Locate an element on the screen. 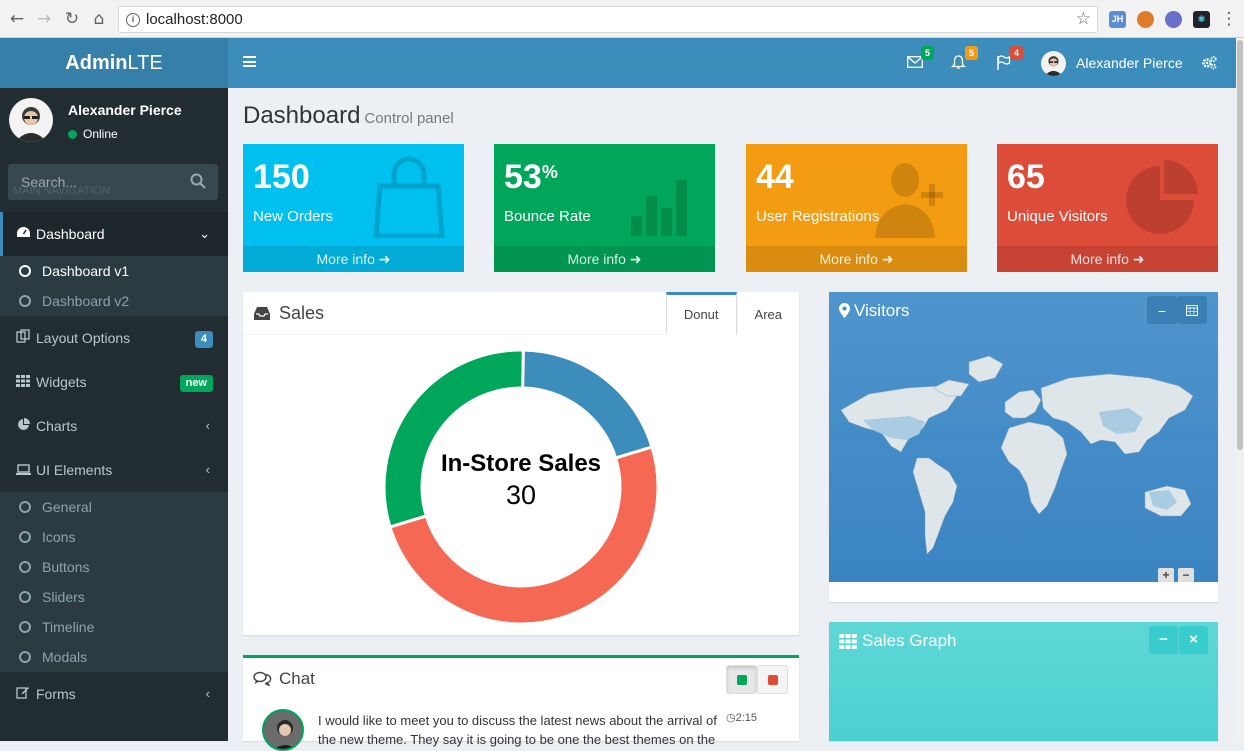  tasks-flag-icon: 4 is located at coordinates (1009, 58).